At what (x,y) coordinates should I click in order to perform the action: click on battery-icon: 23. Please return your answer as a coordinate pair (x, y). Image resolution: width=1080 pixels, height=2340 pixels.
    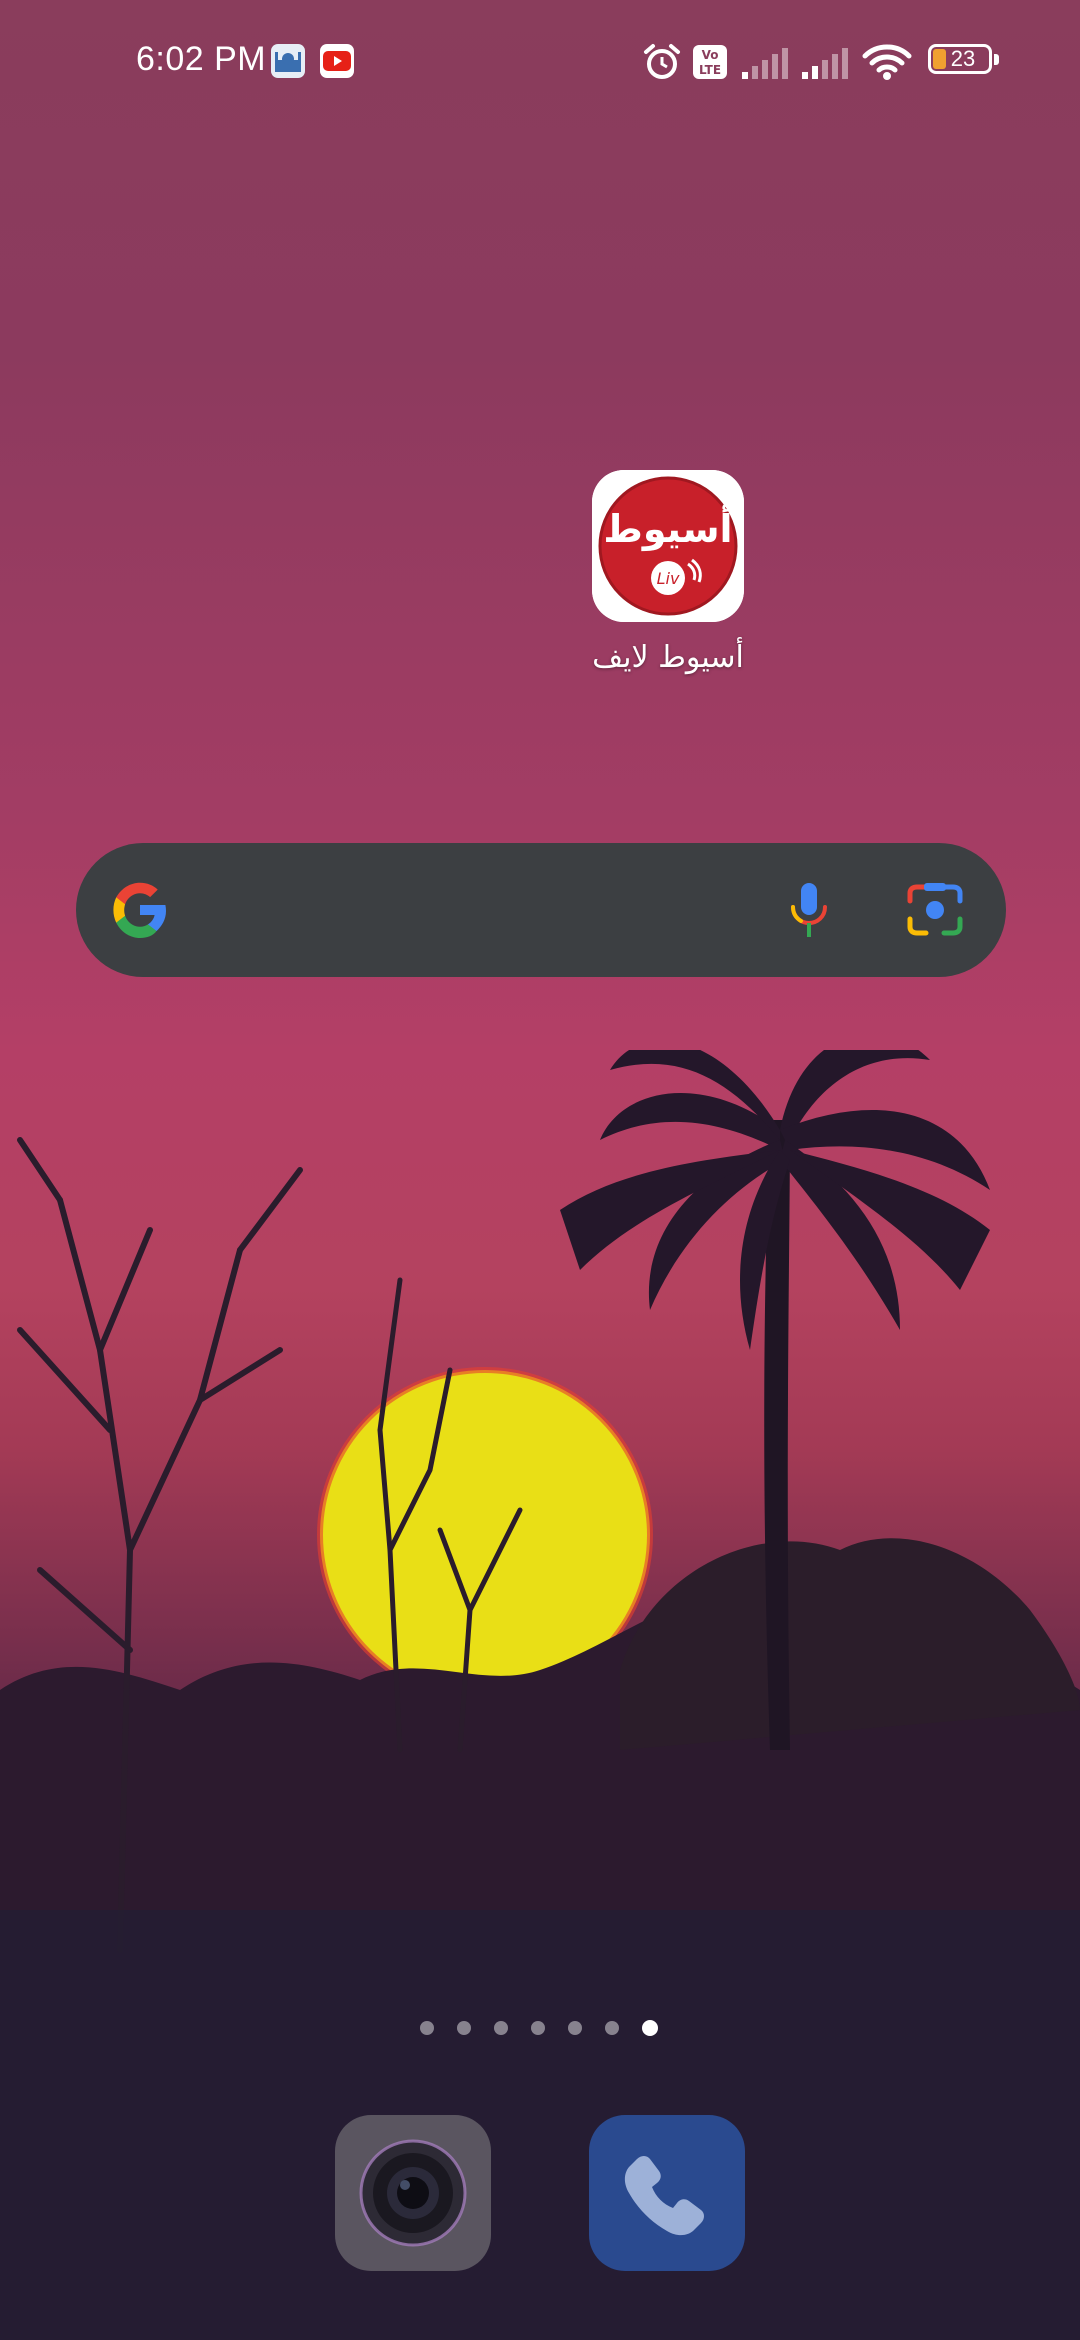
    Looking at the image, I should click on (966, 62).